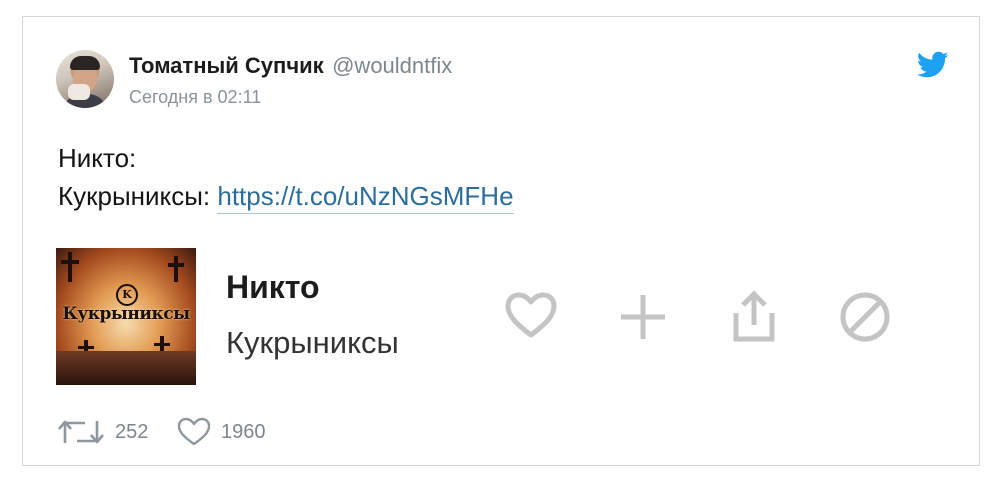 The width and height of the screenshot is (1000, 490). What do you see at coordinates (162, 344) in the screenshot?
I see `cover-cross-4-bar` at bounding box center [162, 344].